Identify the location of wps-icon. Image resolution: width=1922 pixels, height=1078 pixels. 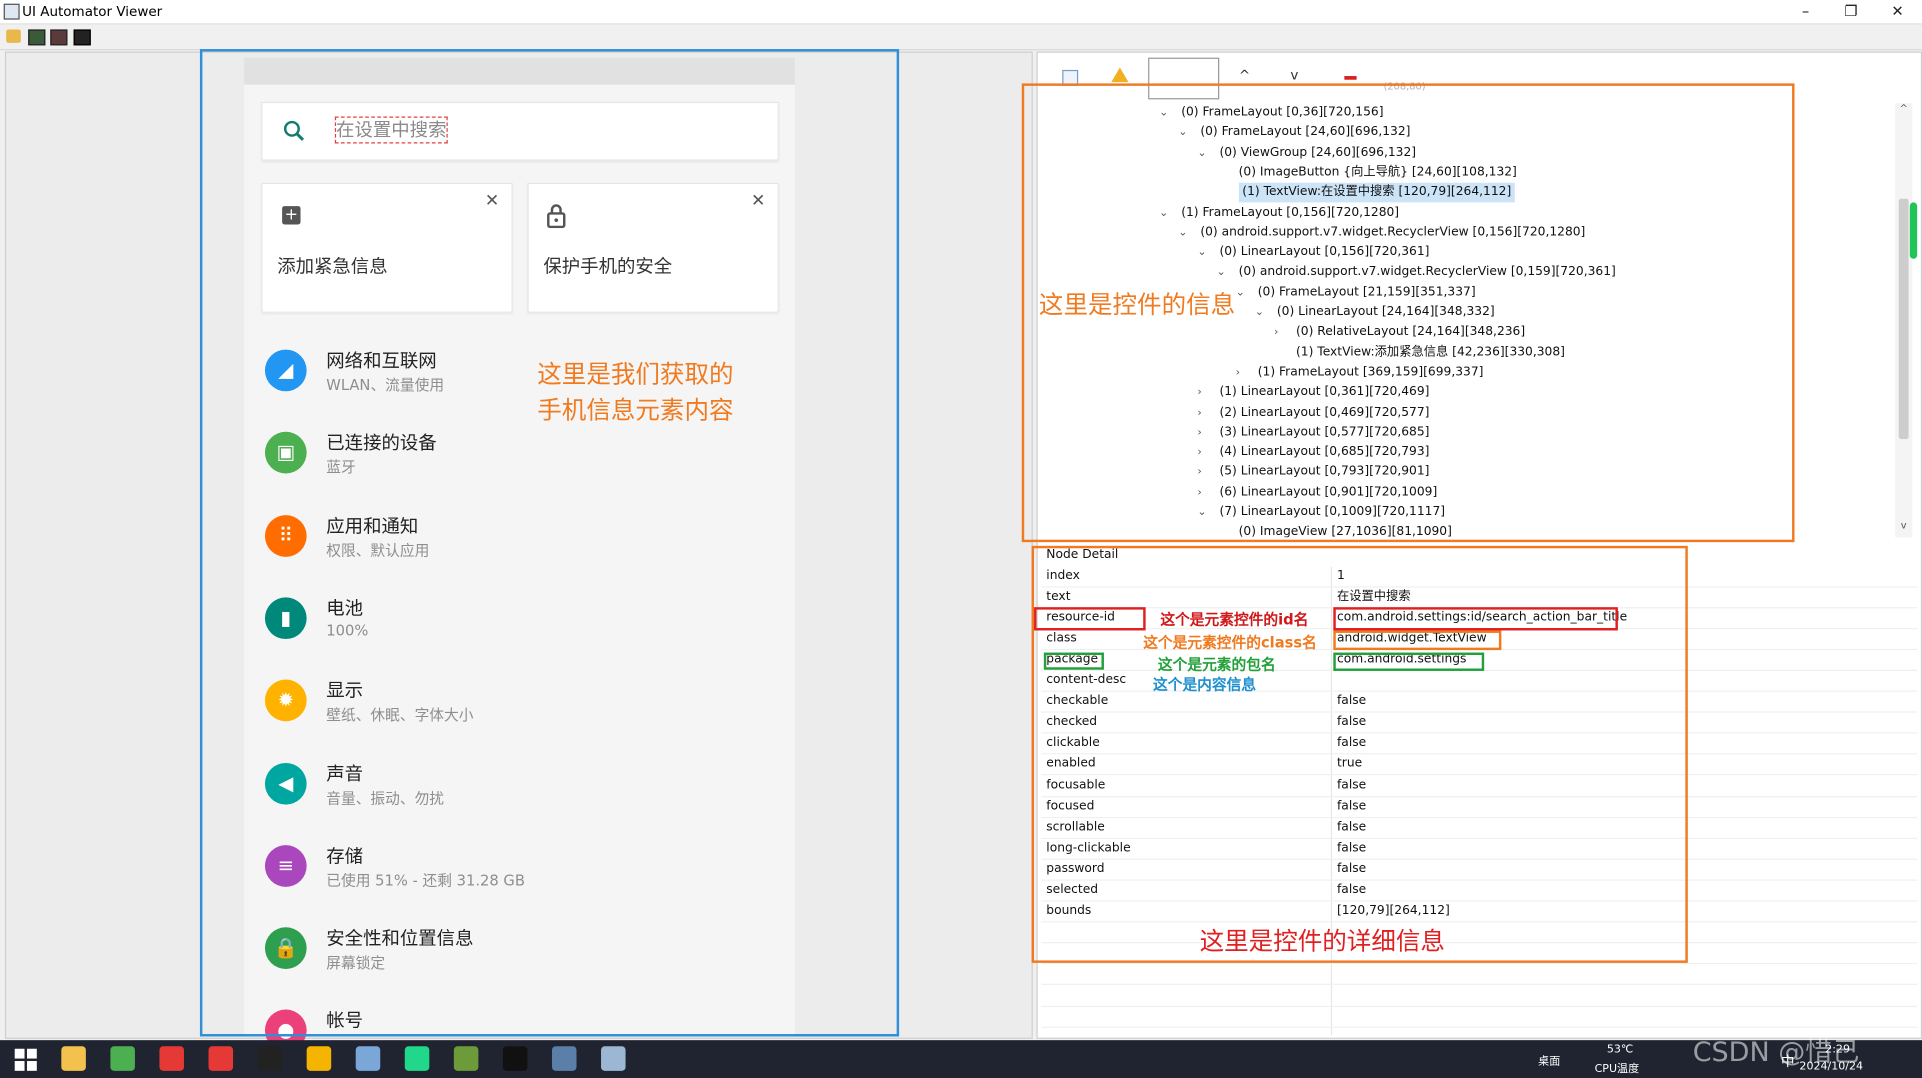
(171, 1058).